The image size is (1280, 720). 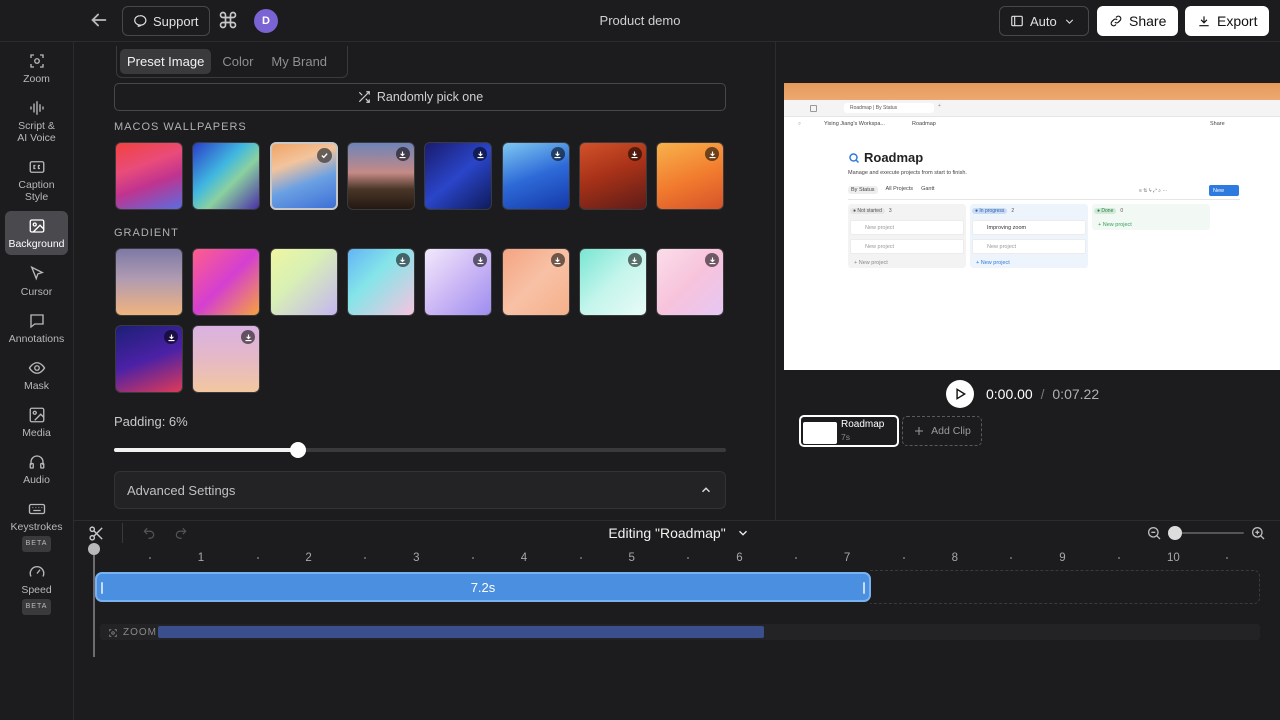 I want to click on sidebar-item-media: Media, so click(x=36, y=422).